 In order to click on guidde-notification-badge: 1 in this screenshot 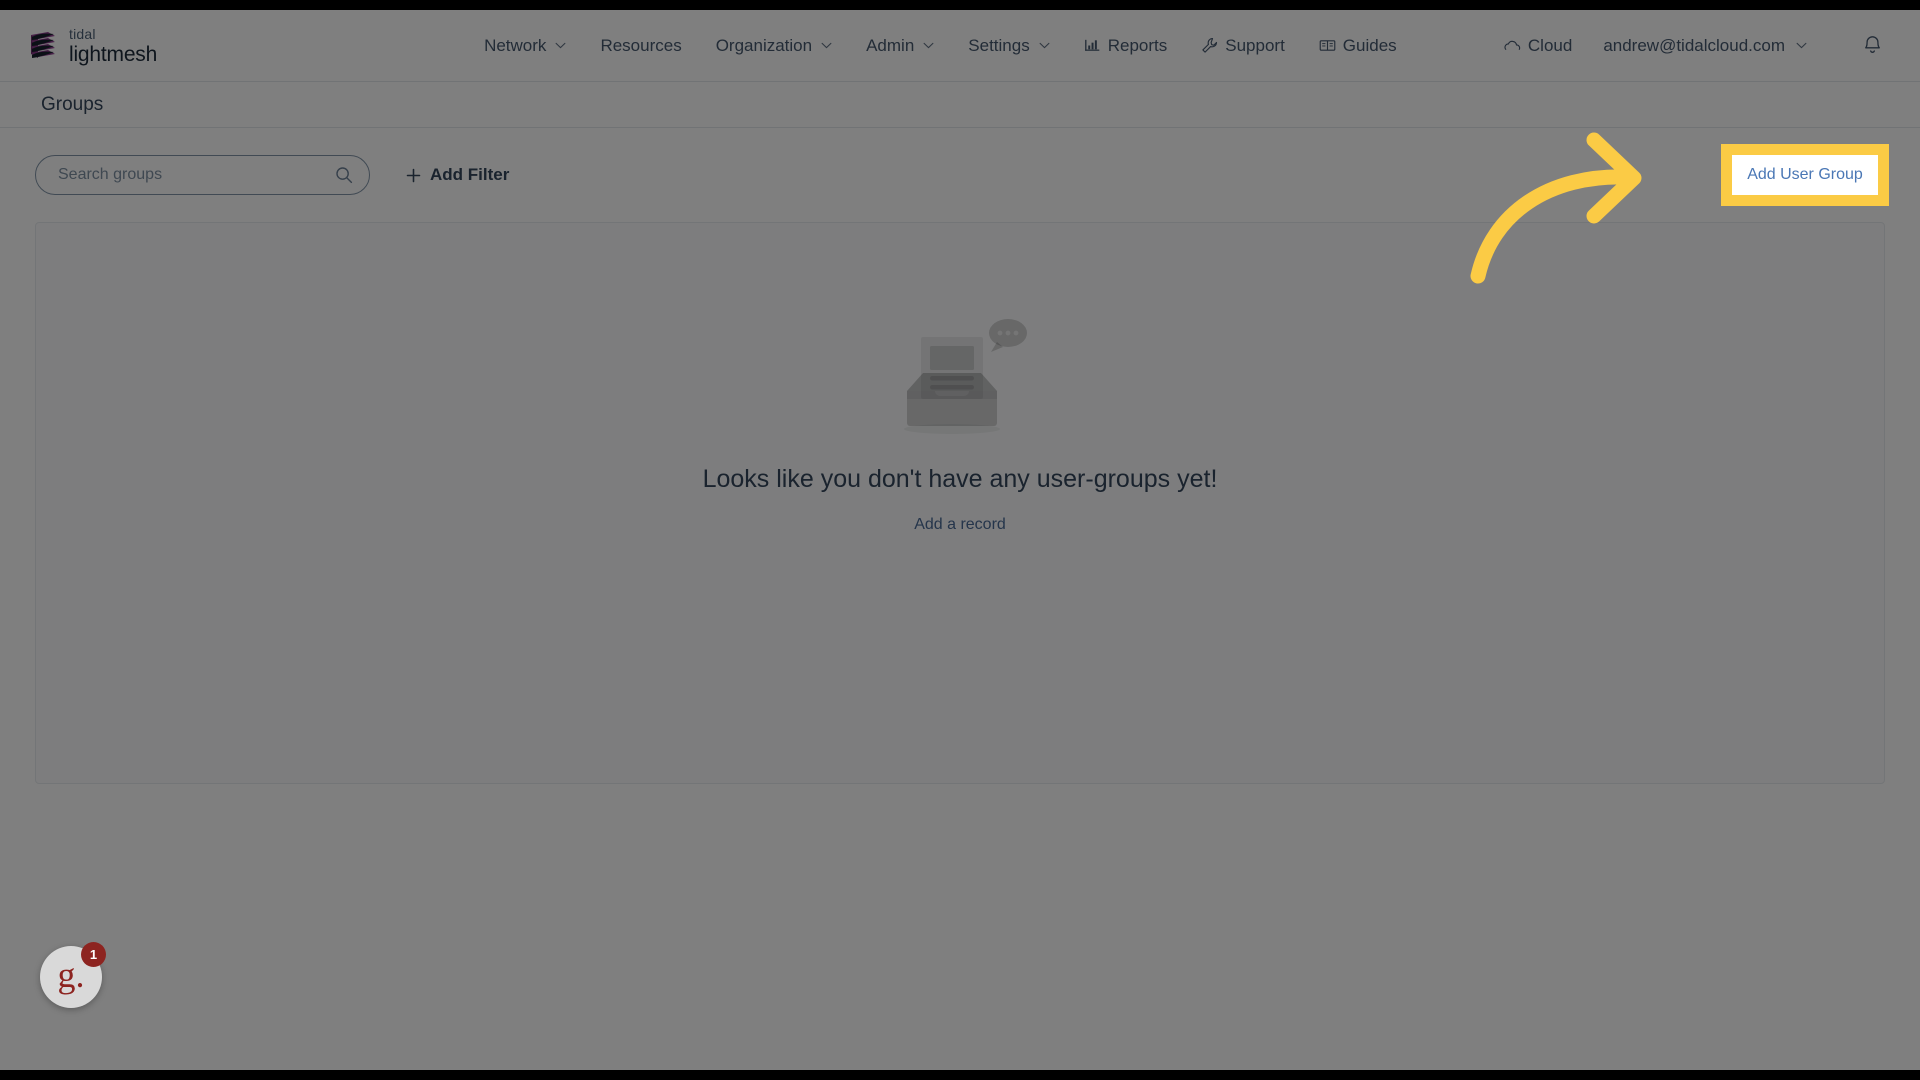, I will do `click(93, 954)`.